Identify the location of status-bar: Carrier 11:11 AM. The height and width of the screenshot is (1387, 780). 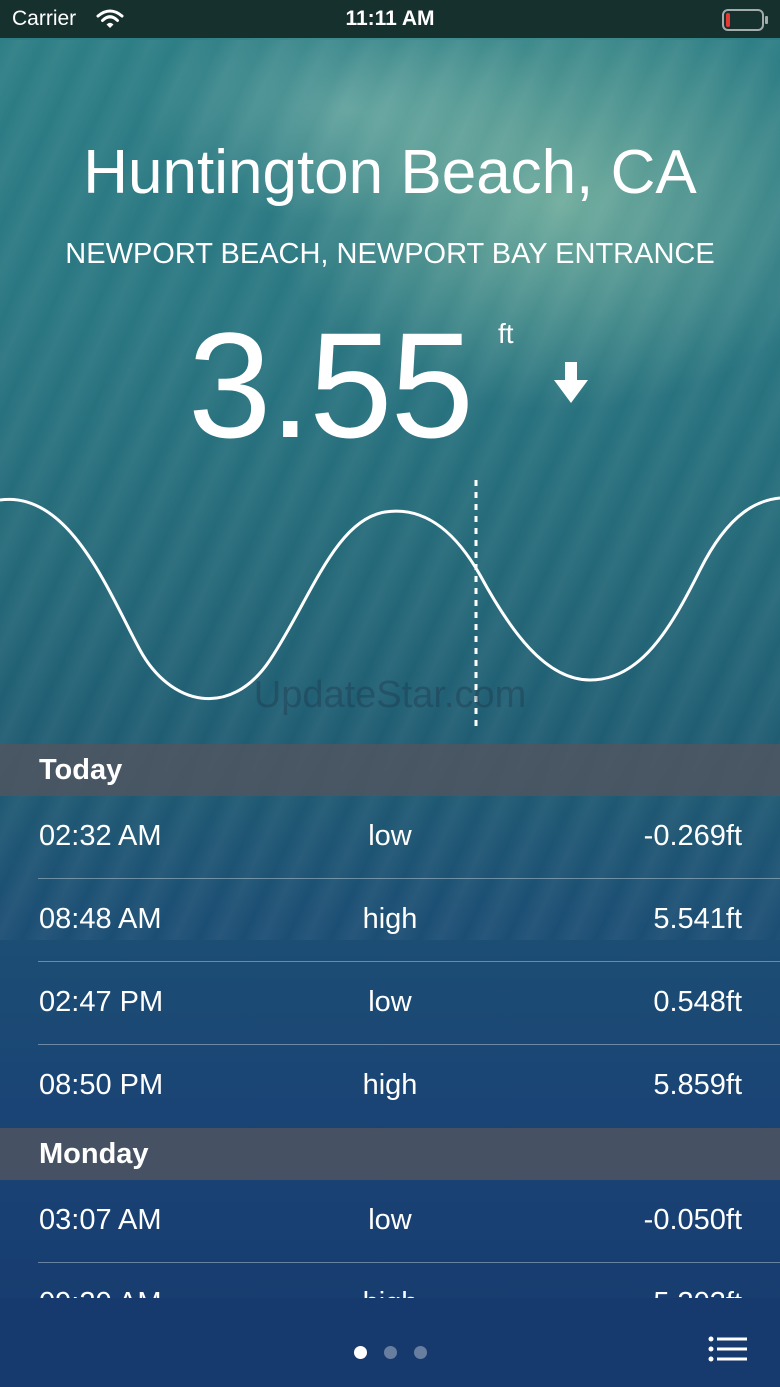
(390, 19).